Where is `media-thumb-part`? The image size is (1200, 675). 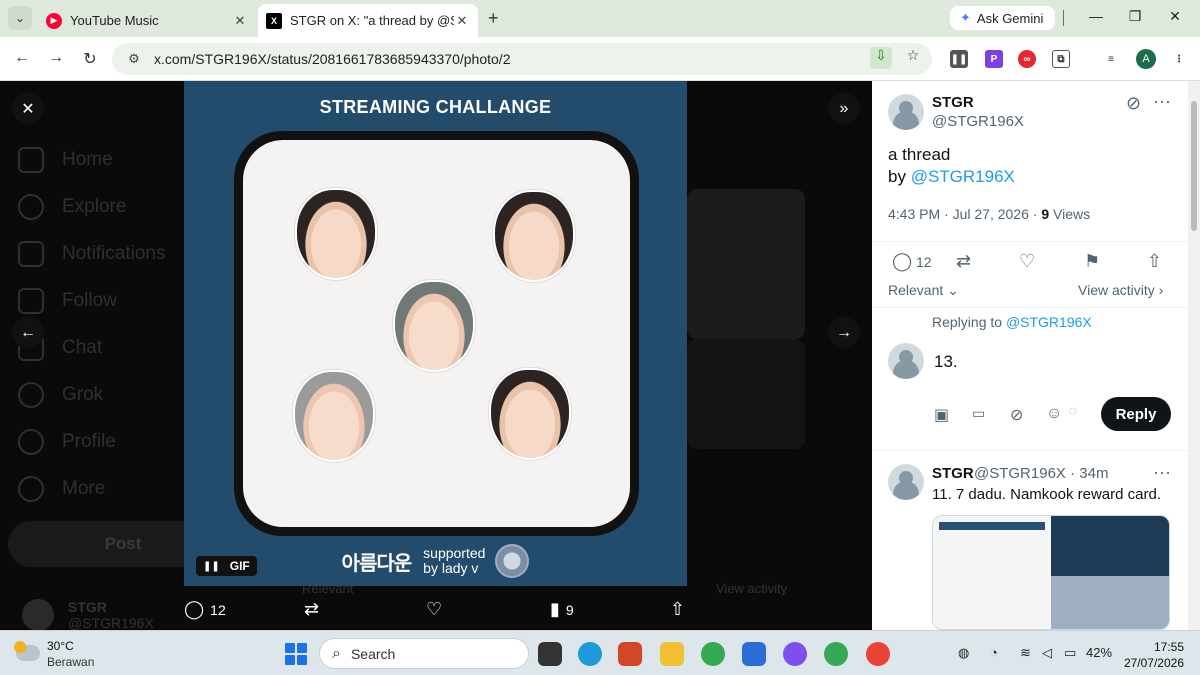
media-thumb-part is located at coordinates (1110, 546).